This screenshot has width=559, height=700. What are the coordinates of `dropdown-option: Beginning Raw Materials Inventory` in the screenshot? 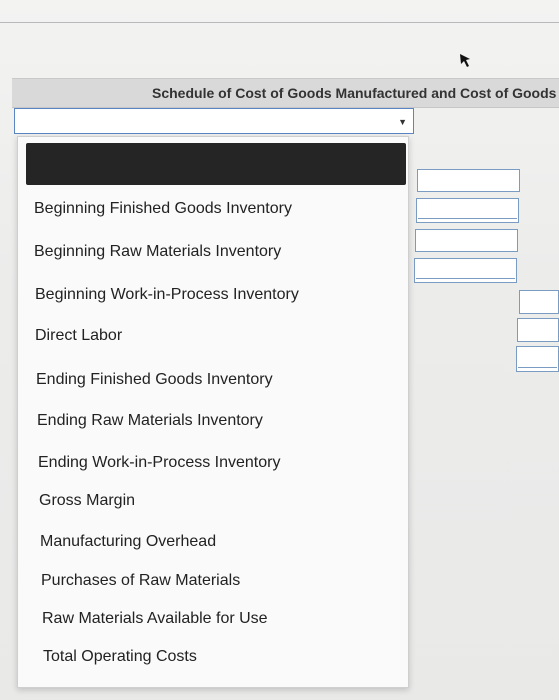 It's located at (157, 252).